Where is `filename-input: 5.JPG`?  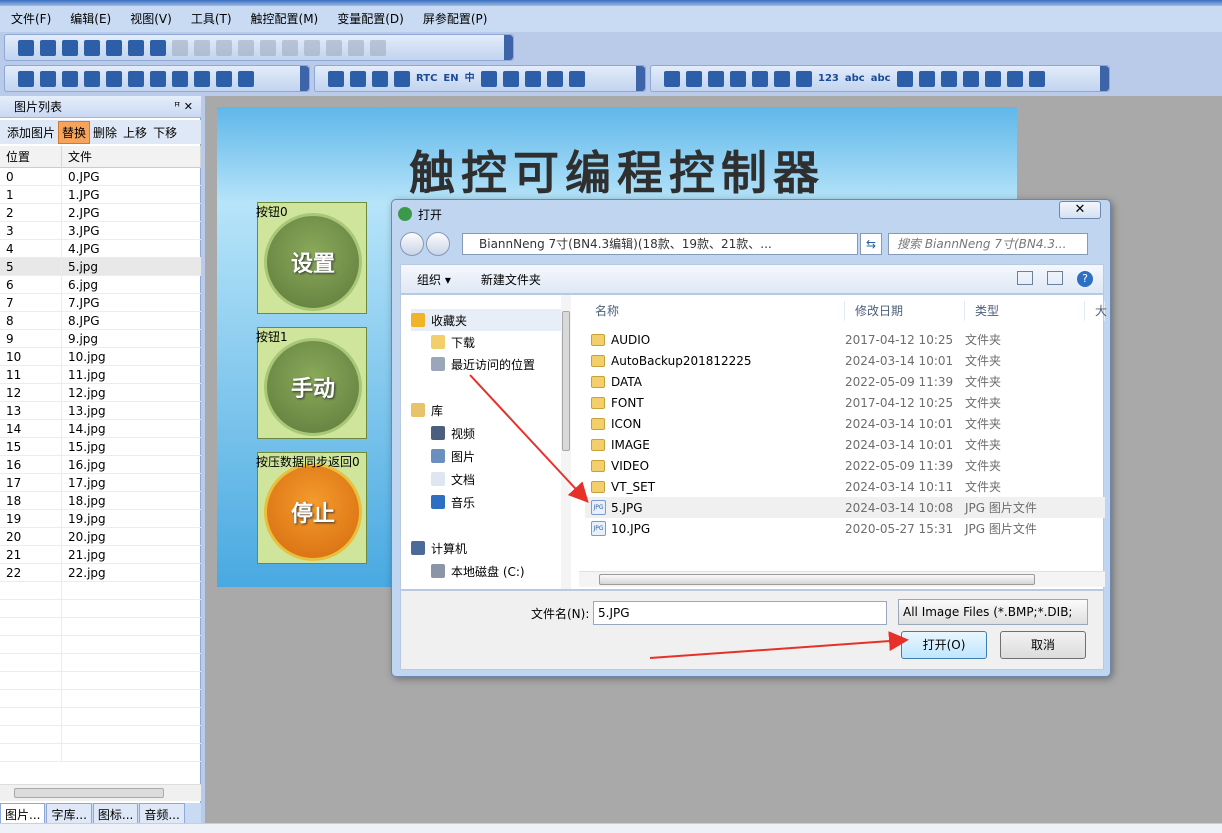
filename-input: 5.JPG is located at coordinates (740, 613).